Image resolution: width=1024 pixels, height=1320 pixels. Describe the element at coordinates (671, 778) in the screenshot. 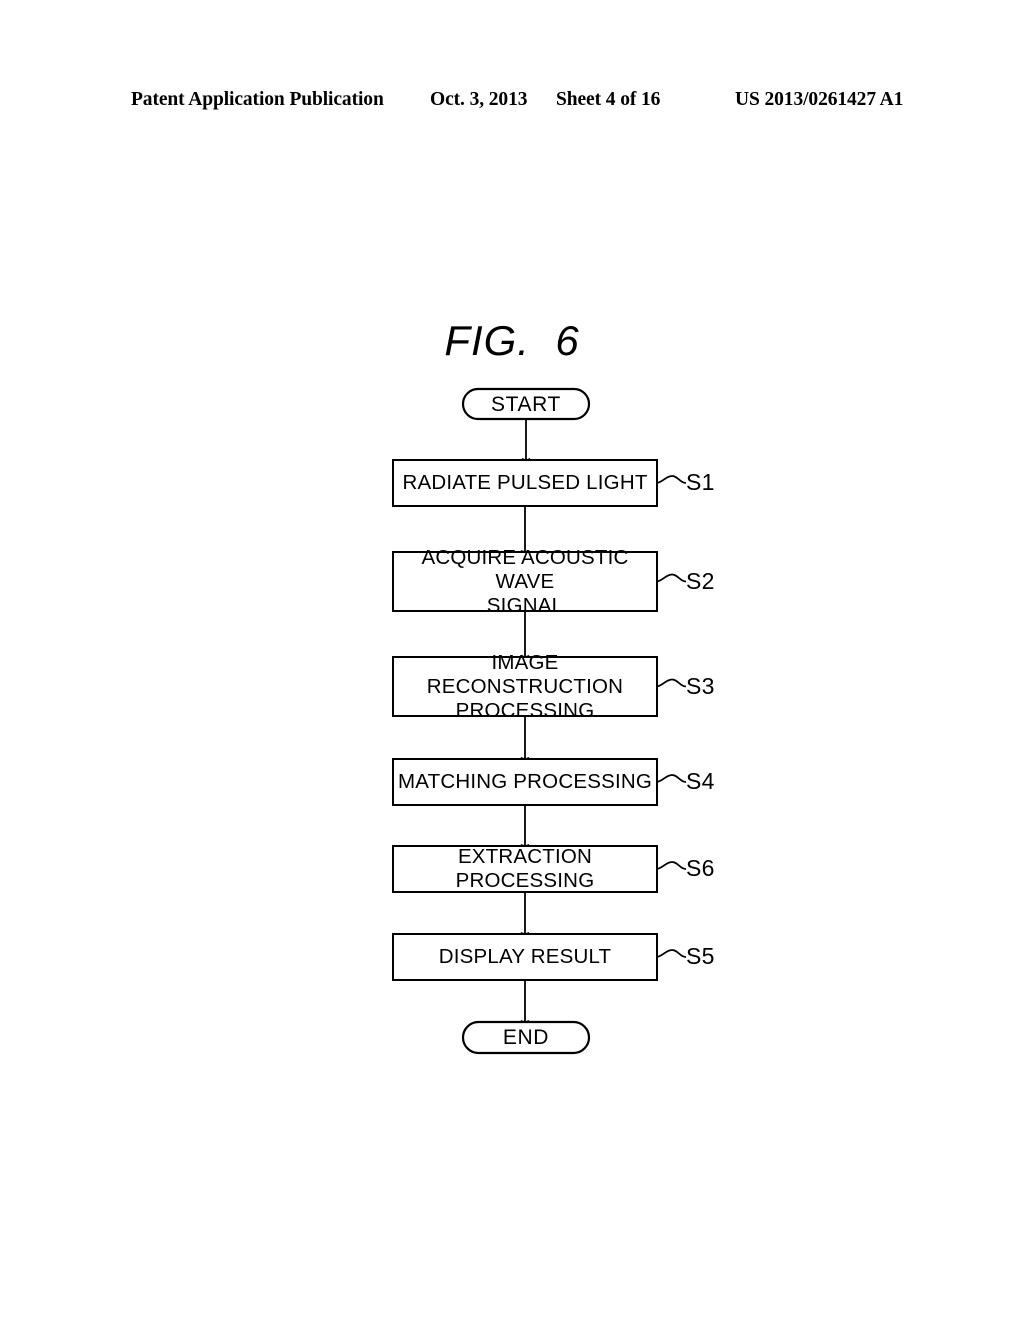

I see `step-leader-s4` at that location.